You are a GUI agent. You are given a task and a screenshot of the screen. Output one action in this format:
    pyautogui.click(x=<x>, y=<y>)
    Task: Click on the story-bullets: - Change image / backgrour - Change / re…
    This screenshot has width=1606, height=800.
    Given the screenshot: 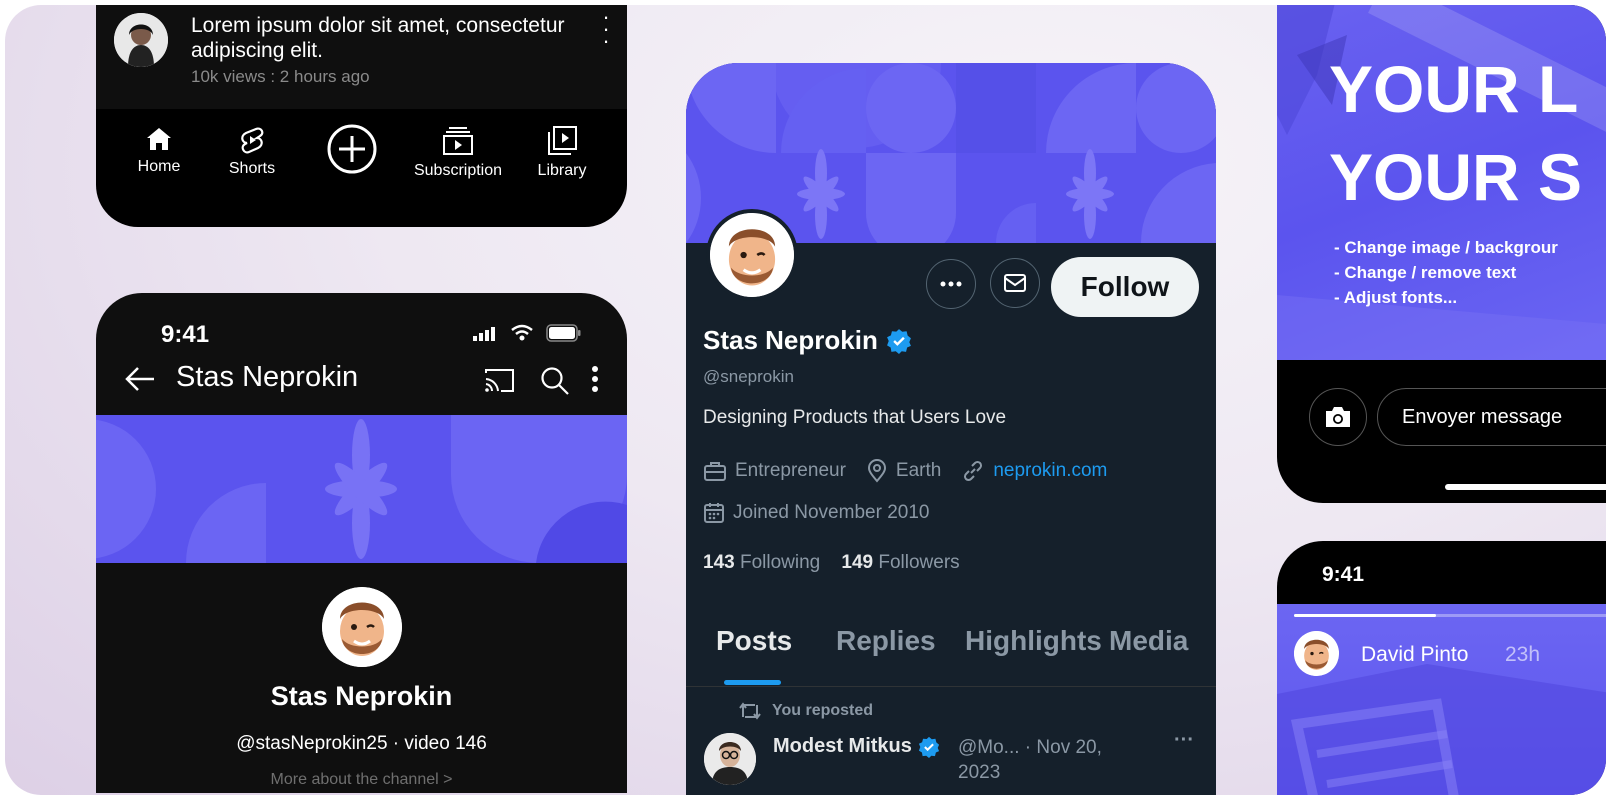 What is the action you would take?
    pyautogui.click(x=1446, y=272)
    